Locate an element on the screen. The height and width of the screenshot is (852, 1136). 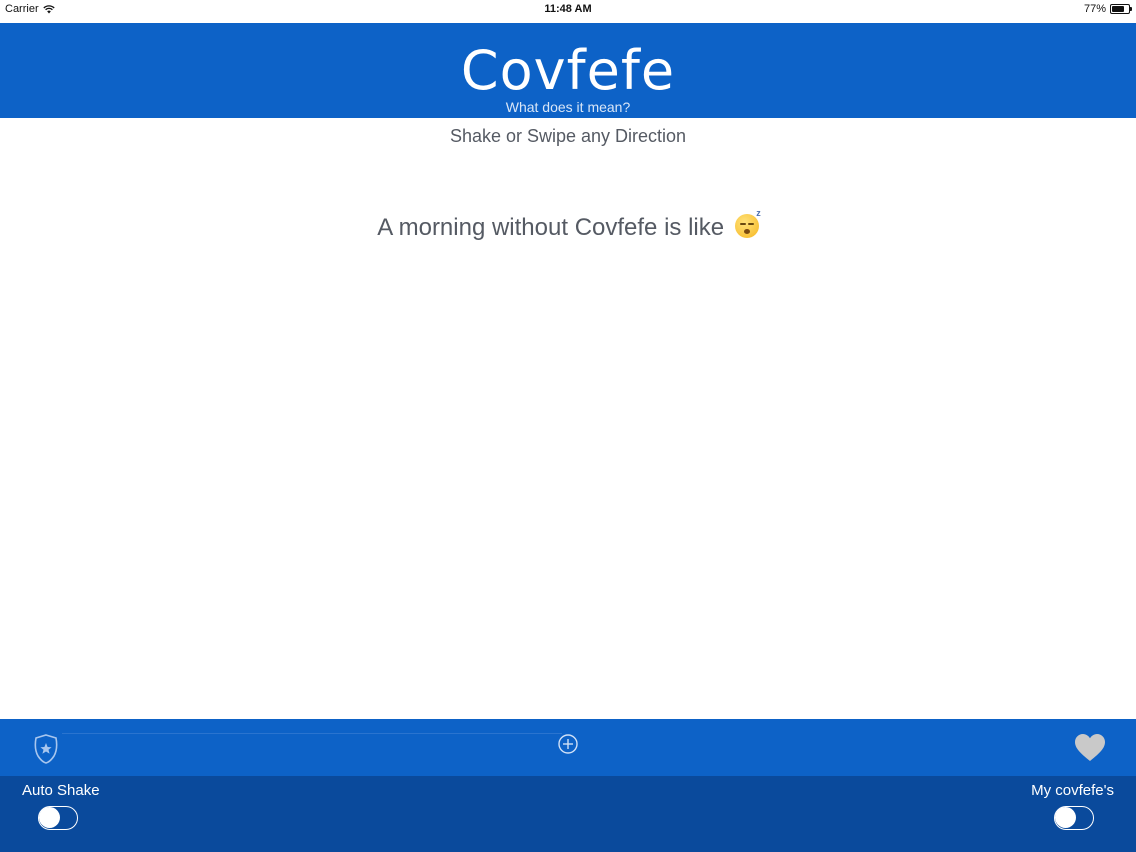
favorite-button is located at coordinates (1090, 748).